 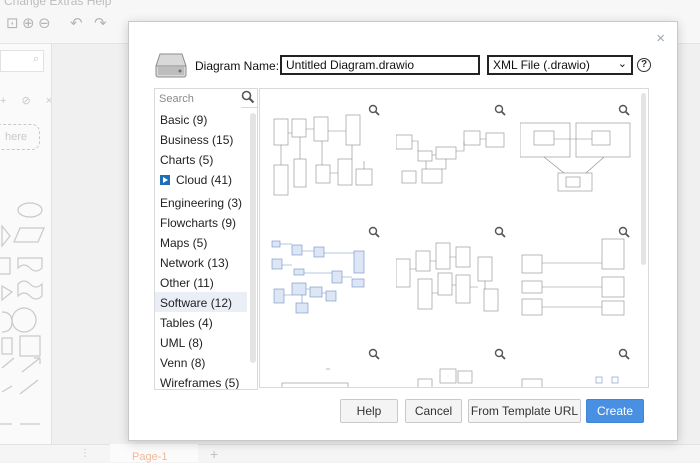 I want to click on file-format-select: XML File (.drawio) ⌄, so click(x=560, y=65).